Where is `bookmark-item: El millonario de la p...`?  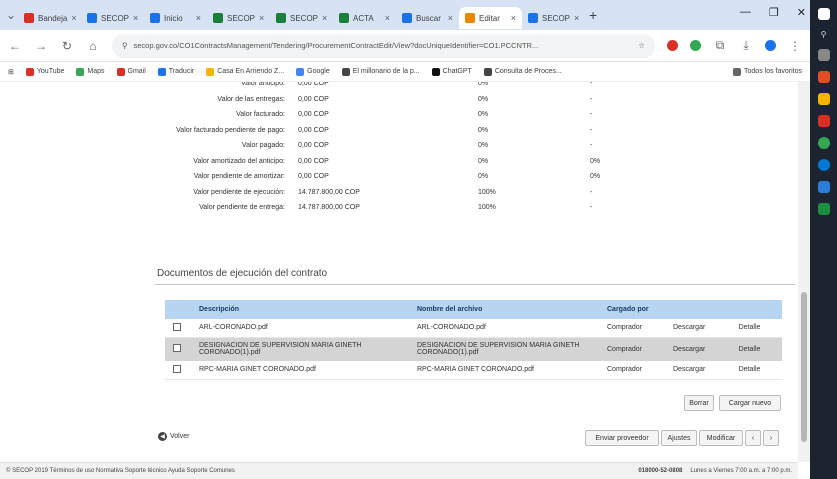
bookmark-item: El millonario de la p... is located at coordinates (380, 71).